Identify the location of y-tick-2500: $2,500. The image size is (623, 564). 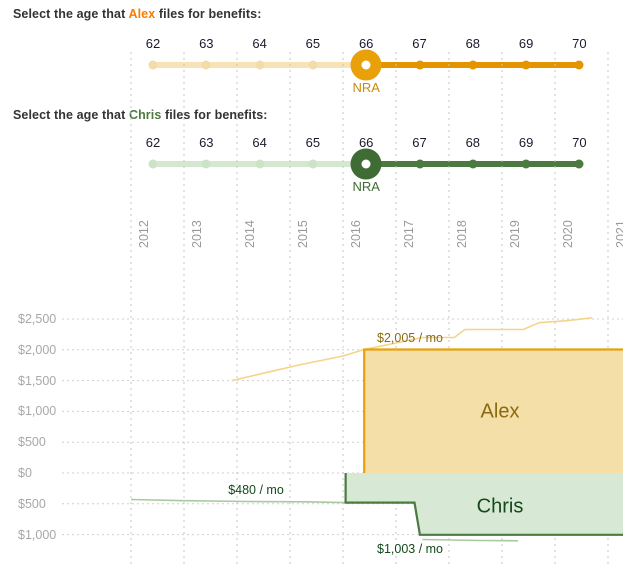
(37, 319).